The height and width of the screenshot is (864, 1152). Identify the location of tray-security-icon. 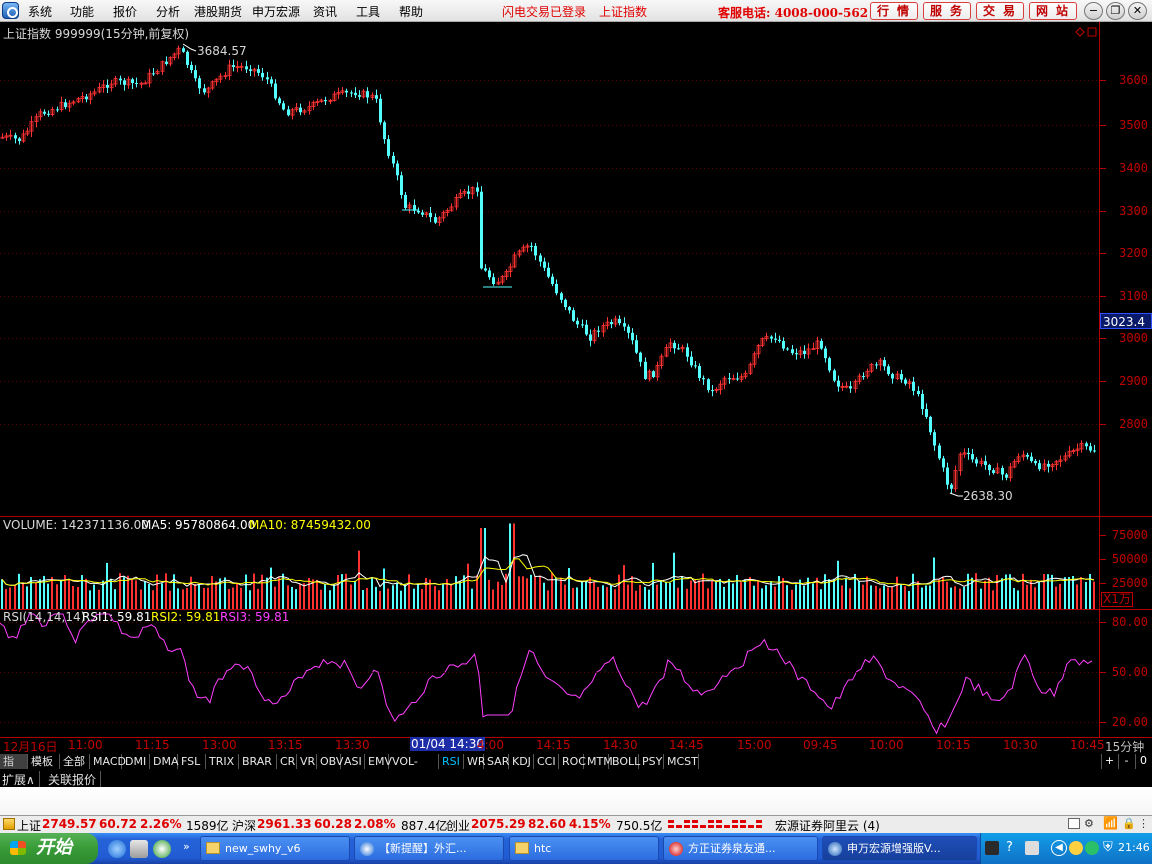
(1092, 848).